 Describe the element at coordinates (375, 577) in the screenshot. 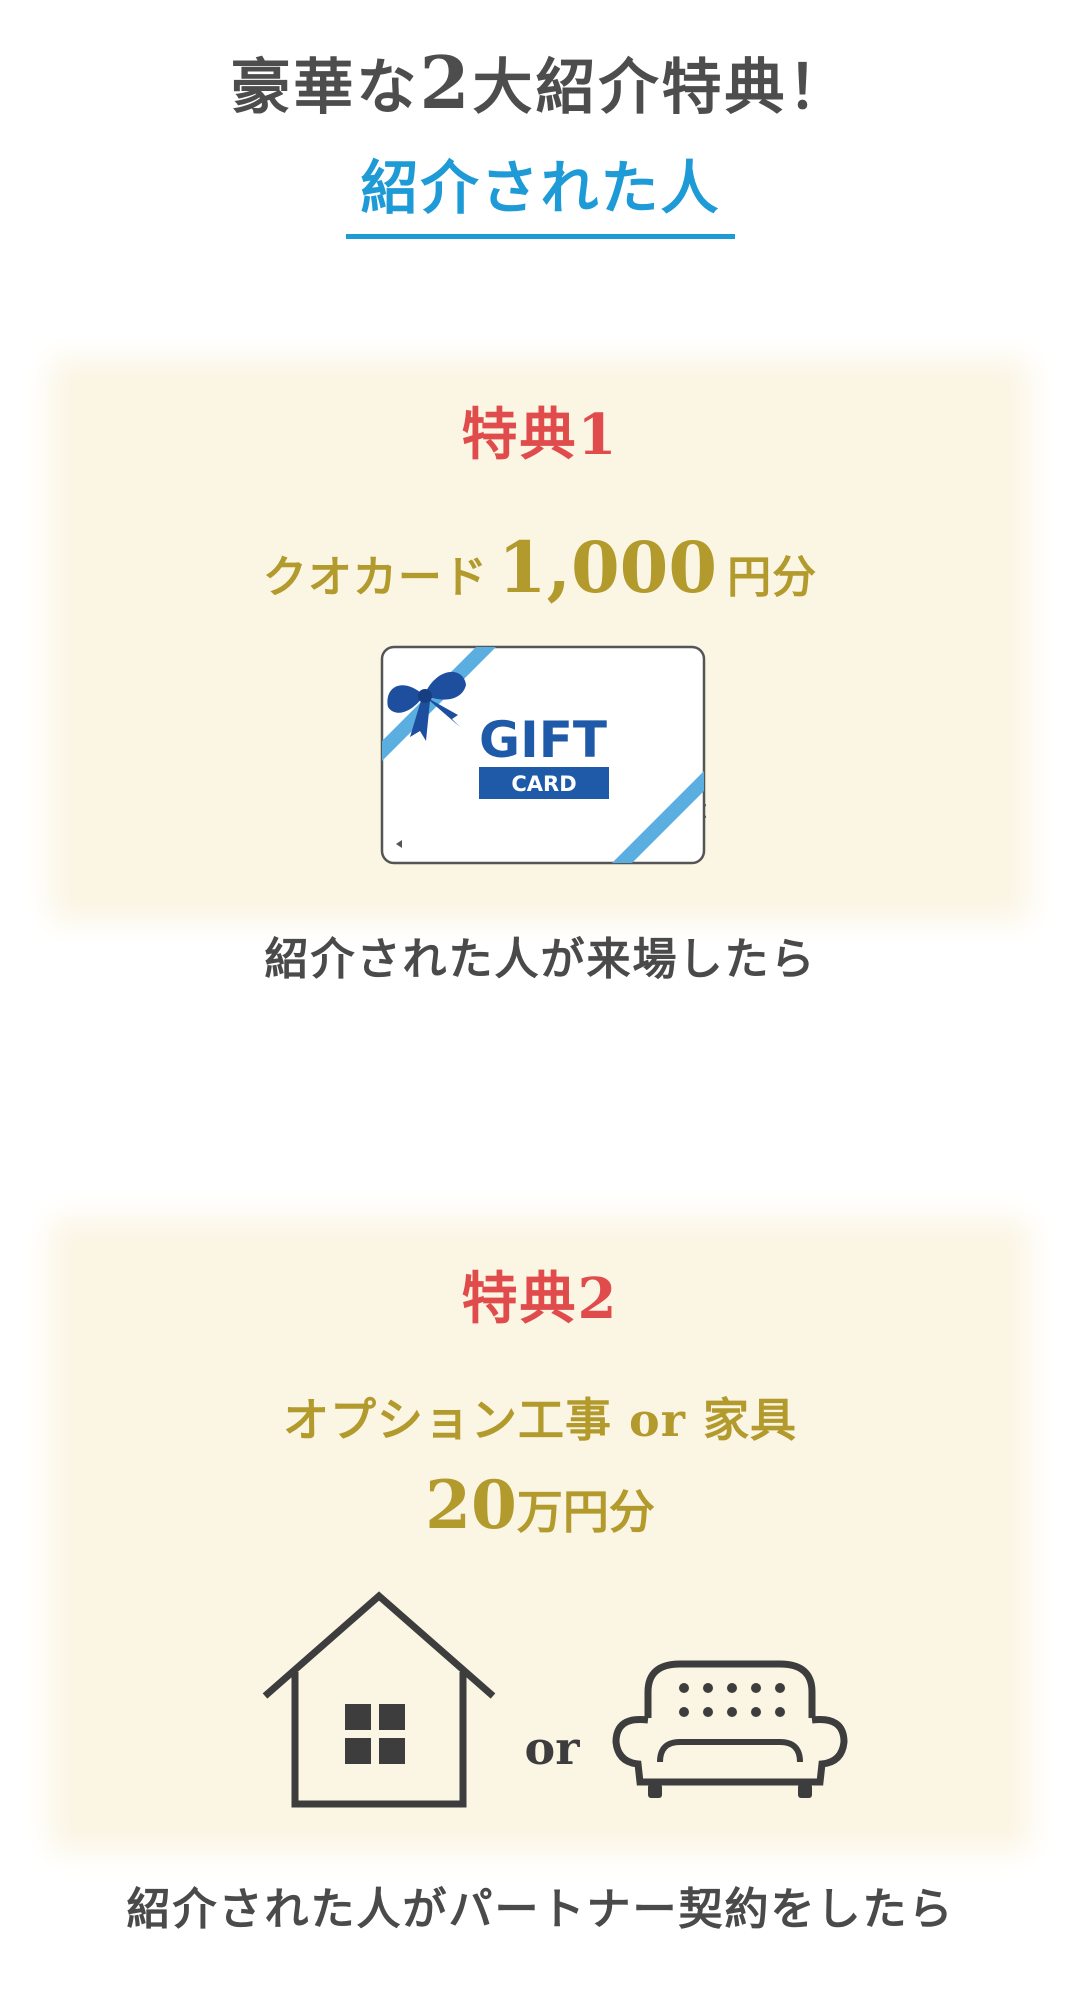

I see `benefit-1-prize-name: クオカード` at that location.